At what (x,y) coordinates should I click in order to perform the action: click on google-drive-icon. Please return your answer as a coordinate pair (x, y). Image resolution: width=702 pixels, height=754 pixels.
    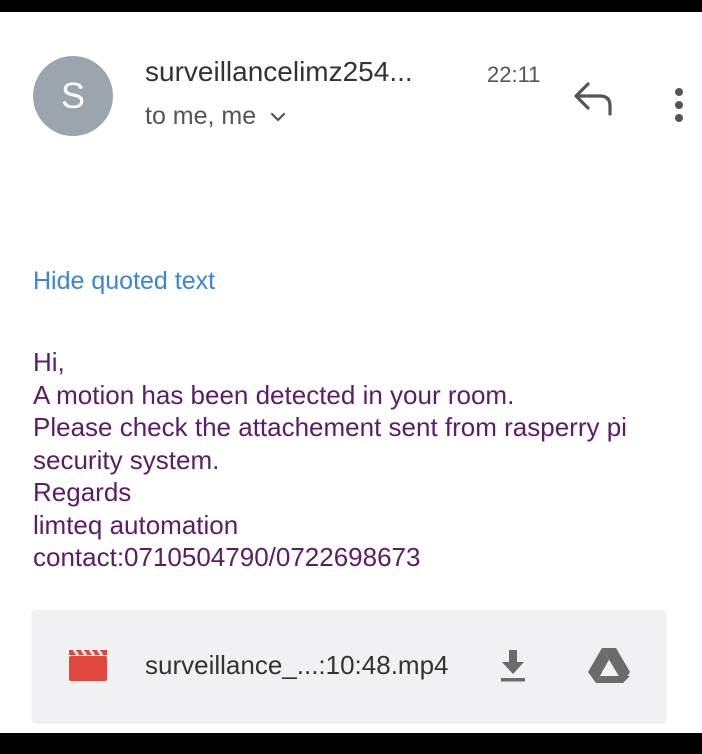
    Looking at the image, I should click on (609, 665).